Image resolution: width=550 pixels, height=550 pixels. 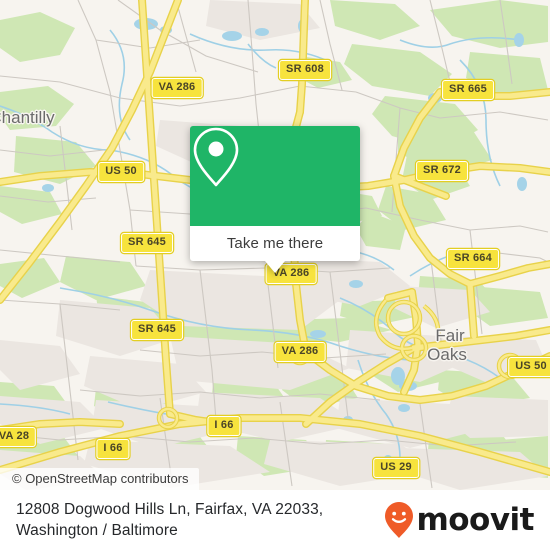 I want to click on moovit-wordmark: moovit, so click(x=475, y=519).